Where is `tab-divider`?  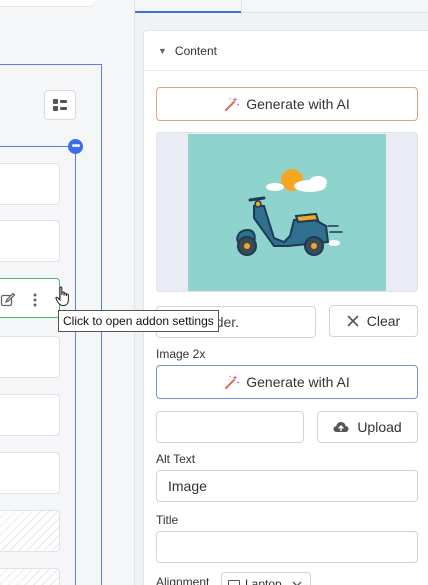
tab-divider is located at coordinates (241, 6).